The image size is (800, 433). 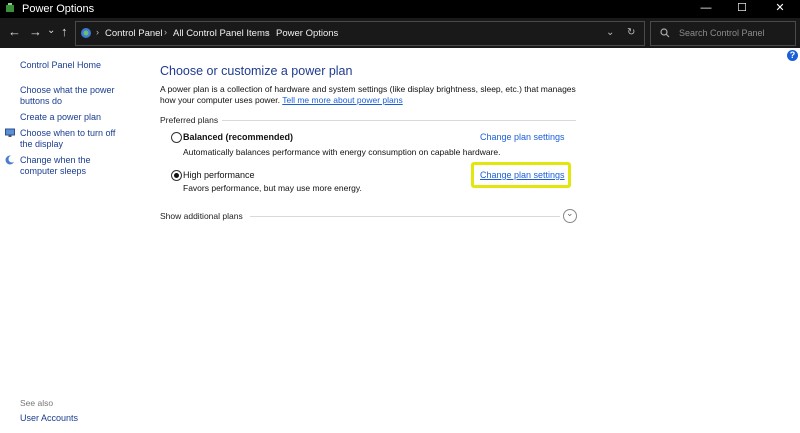 What do you see at coordinates (219, 175) in the screenshot?
I see `high-performance-plan-name: High performance` at bounding box center [219, 175].